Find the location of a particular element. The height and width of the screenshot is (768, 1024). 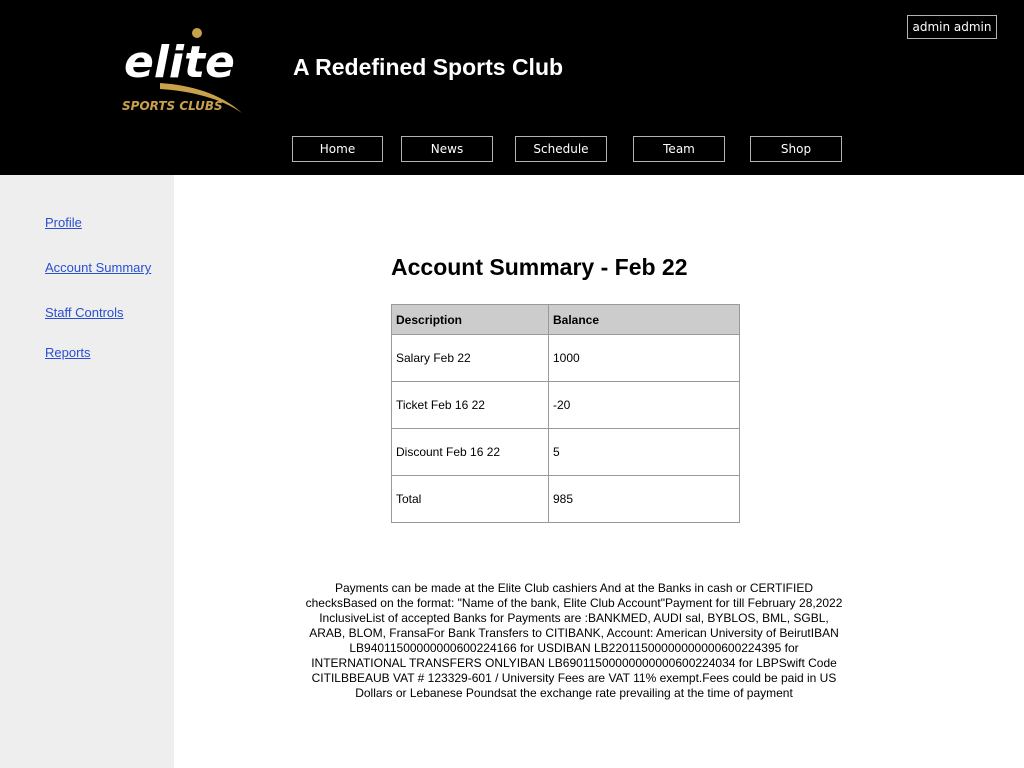

nav-team-button: Team is located at coordinates (679, 149).